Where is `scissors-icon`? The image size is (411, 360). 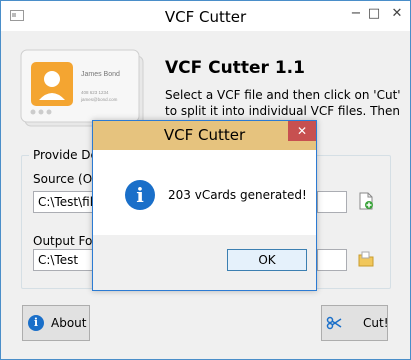
scissors-icon is located at coordinates (334, 323).